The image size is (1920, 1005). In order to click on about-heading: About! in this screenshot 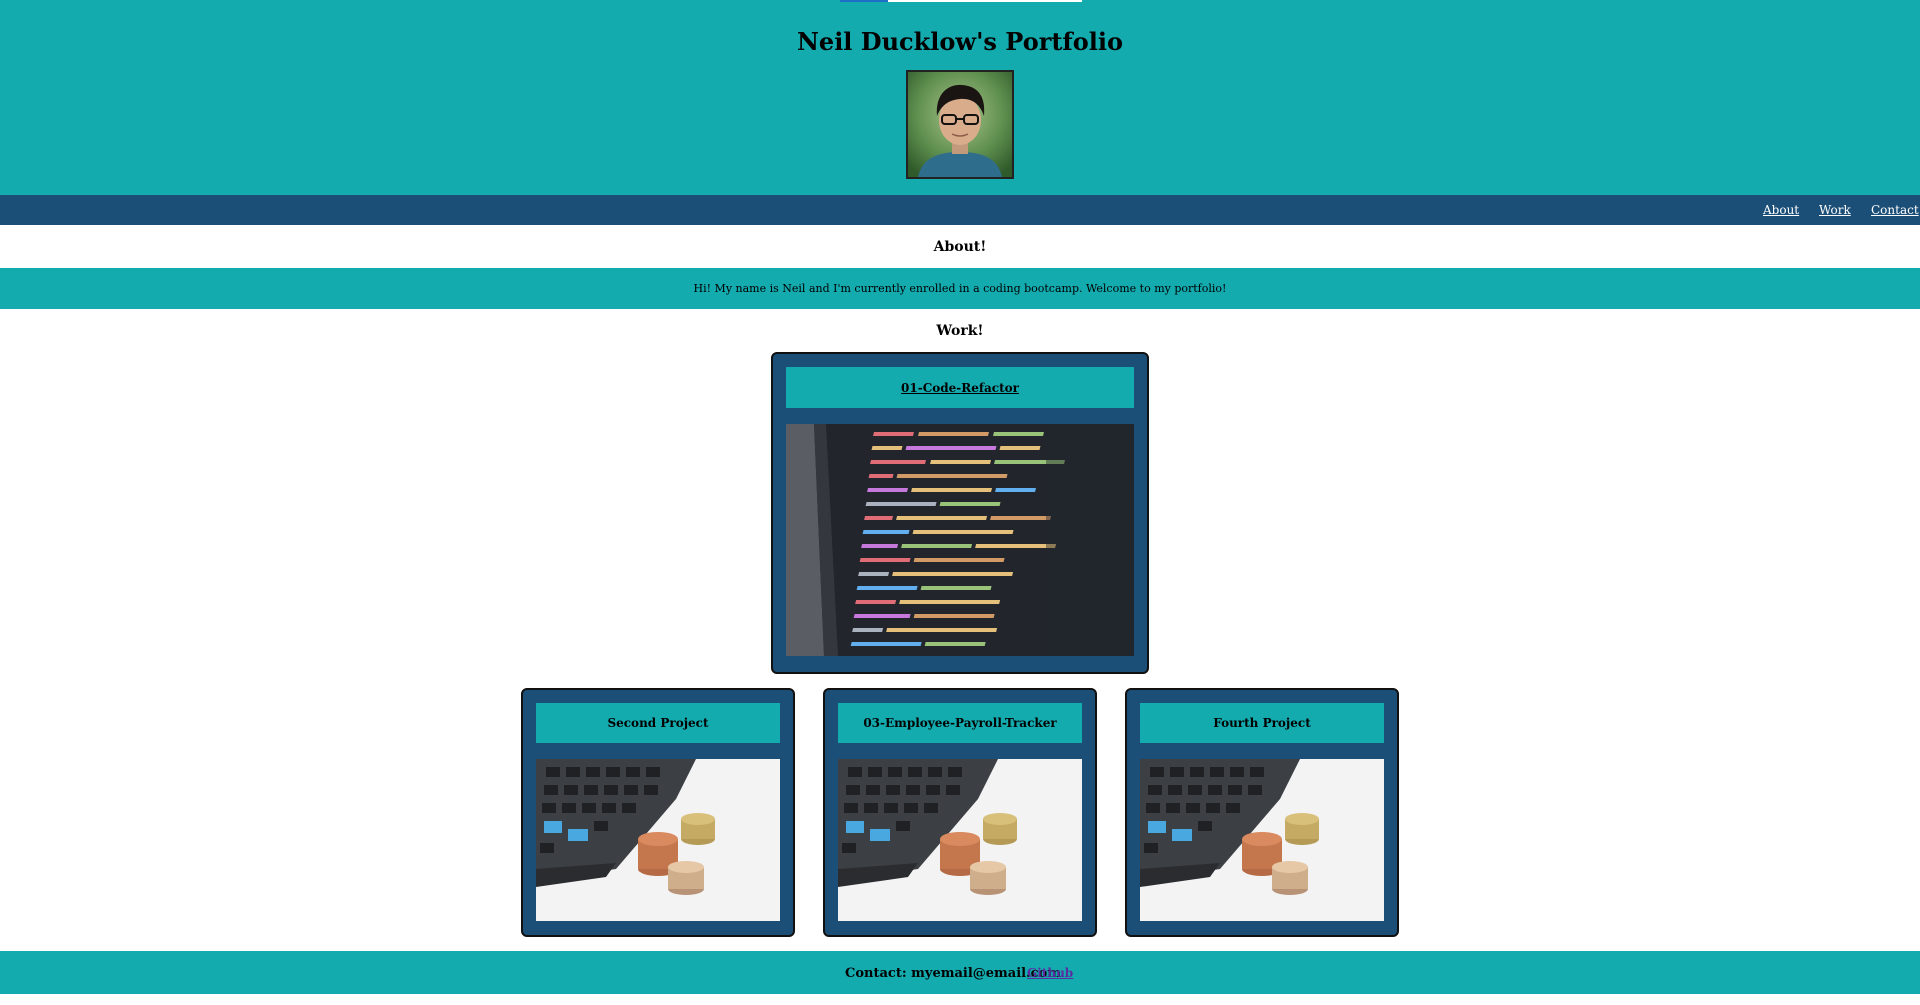, I will do `click(960, 247)`.